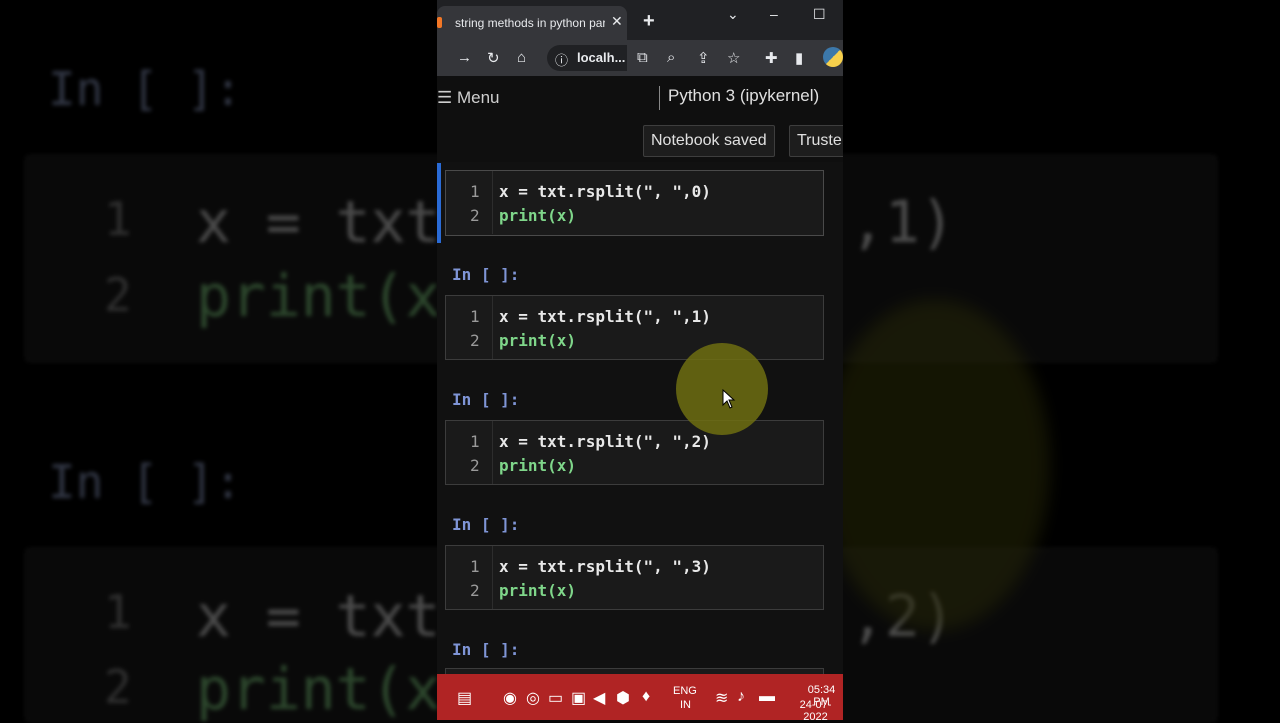 This screenshot has height=723, width=1280. What do you see at coordinates (634, 327) in the screenshot?
I see `code-cell: 1 2 x = txt.rsplit(", ",1) print(x)` at bounding box center [634, 327].